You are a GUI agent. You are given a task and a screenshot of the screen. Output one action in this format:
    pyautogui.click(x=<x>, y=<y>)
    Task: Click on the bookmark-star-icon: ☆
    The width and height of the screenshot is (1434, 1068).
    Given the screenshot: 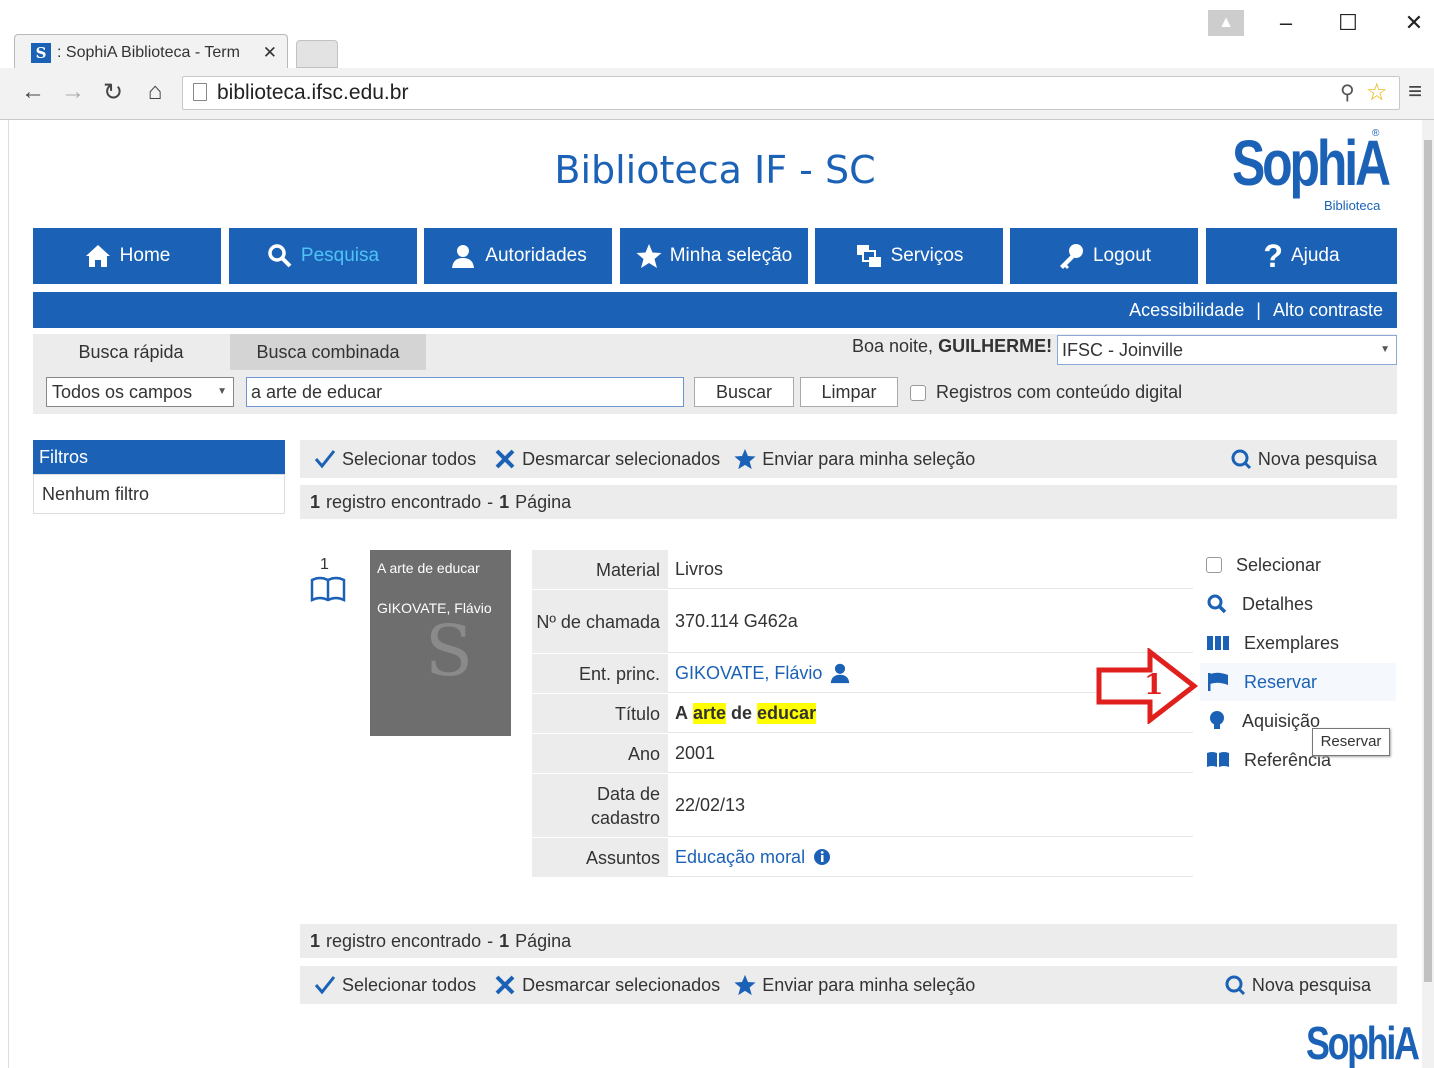 What is the action you would take?
    pyautogui.click(x=1377, y=92)
    